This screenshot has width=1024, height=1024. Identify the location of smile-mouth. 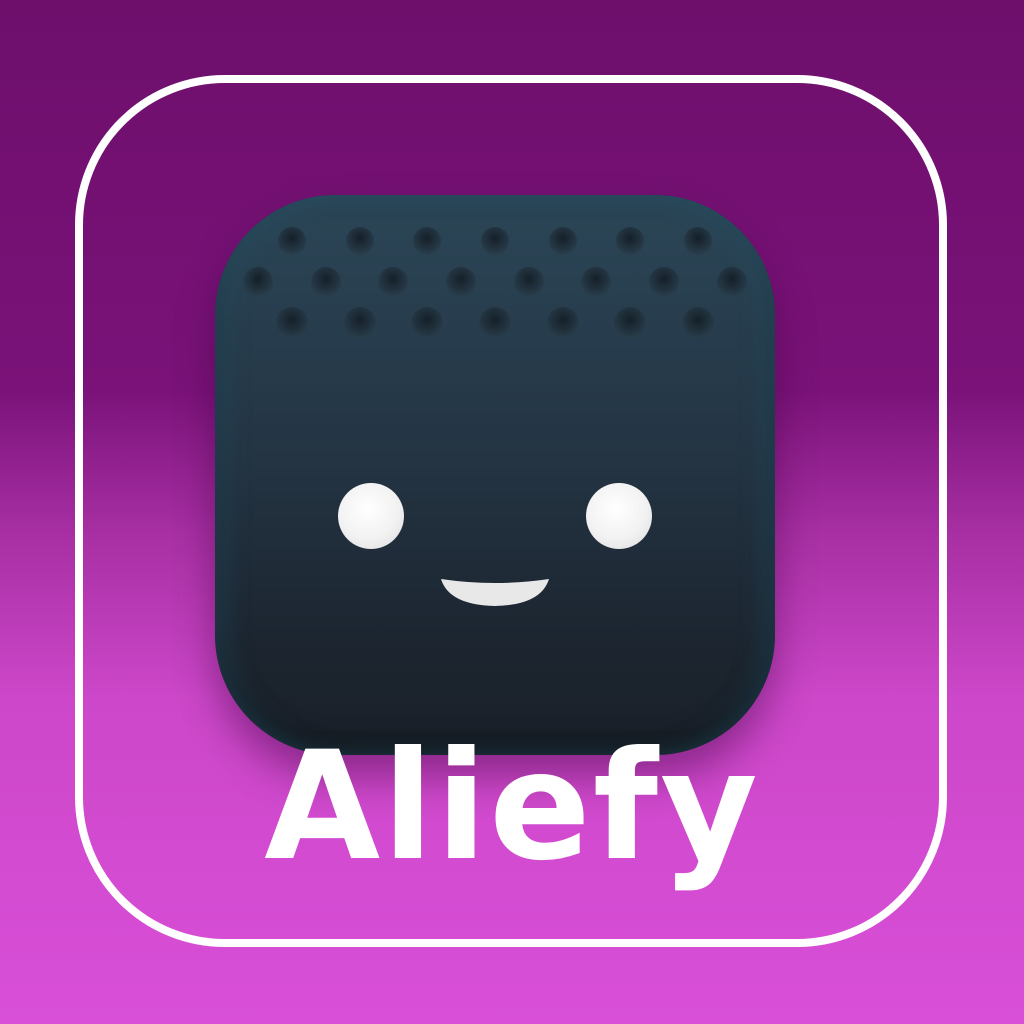
(495, 592).